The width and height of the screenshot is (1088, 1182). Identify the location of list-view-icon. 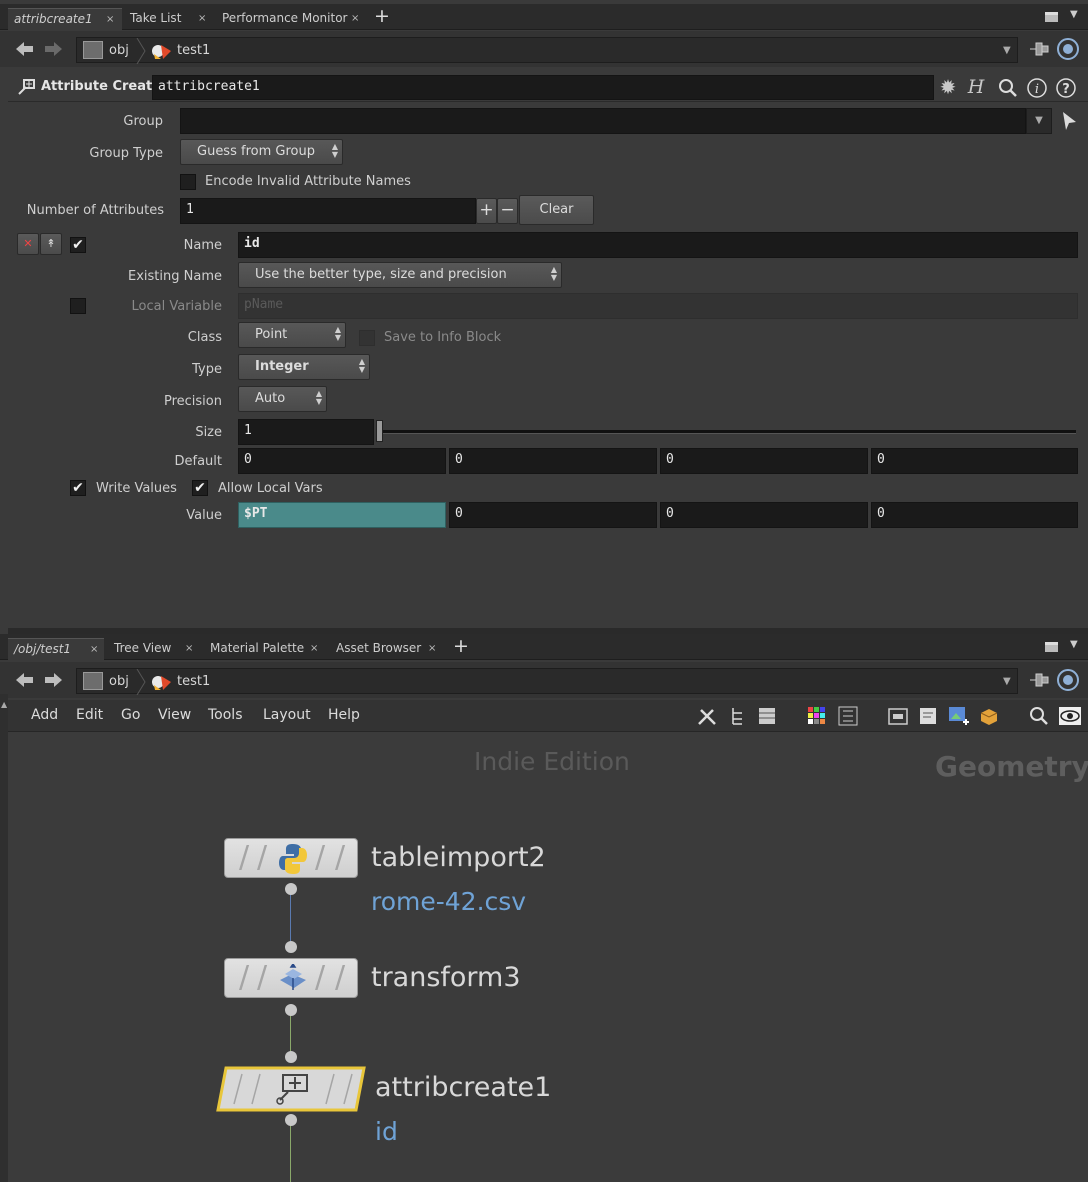
(767, 716).